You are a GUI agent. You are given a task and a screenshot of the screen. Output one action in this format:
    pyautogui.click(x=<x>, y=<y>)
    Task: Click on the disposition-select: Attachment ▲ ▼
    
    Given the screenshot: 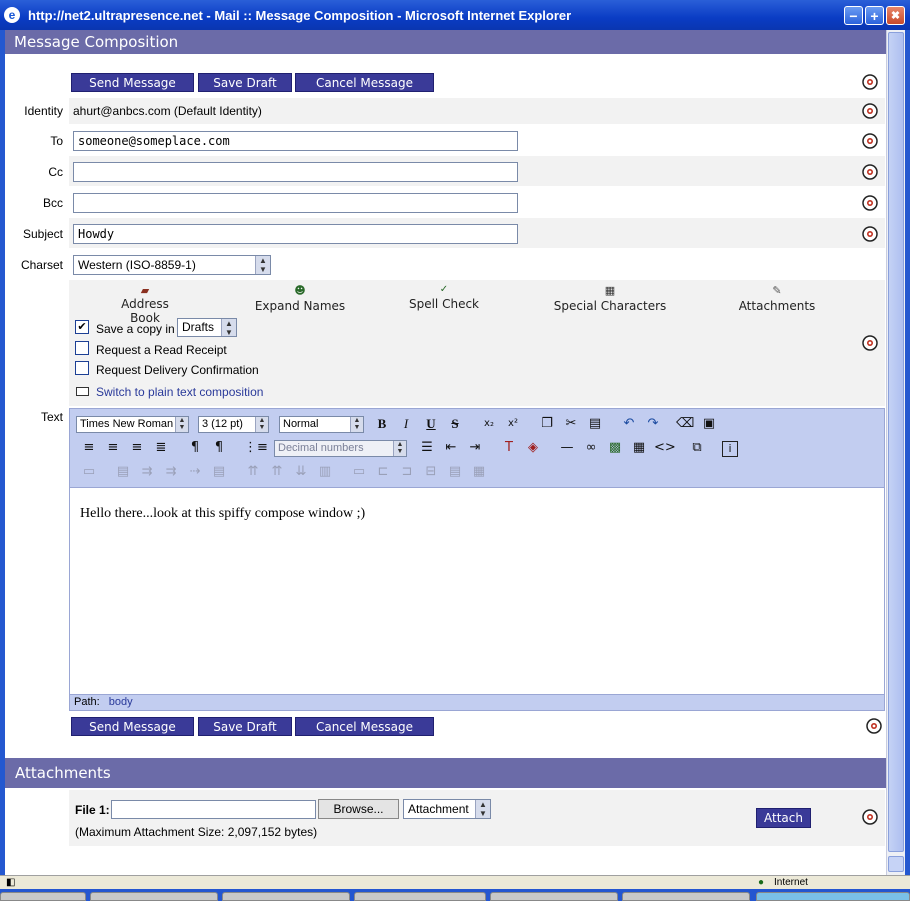 What is the action you would take?
    pyautogui.click(x=447, y=809)
    